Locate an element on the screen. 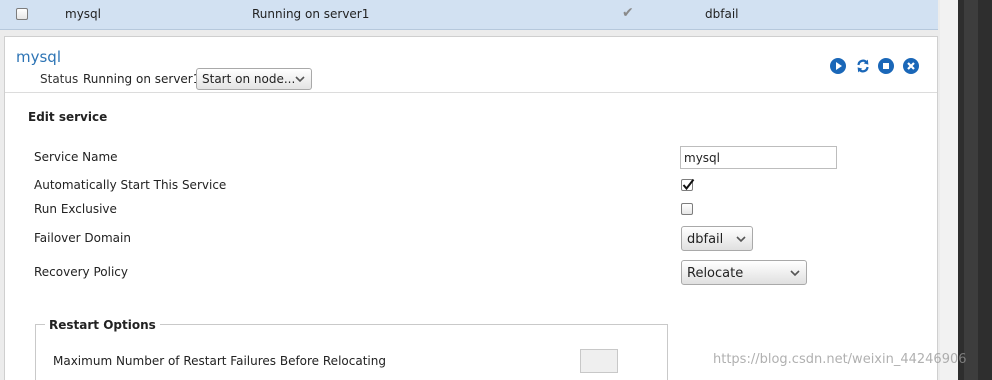 The image size is (992, 380). refresh-icon is located at coordinates (863, 66).